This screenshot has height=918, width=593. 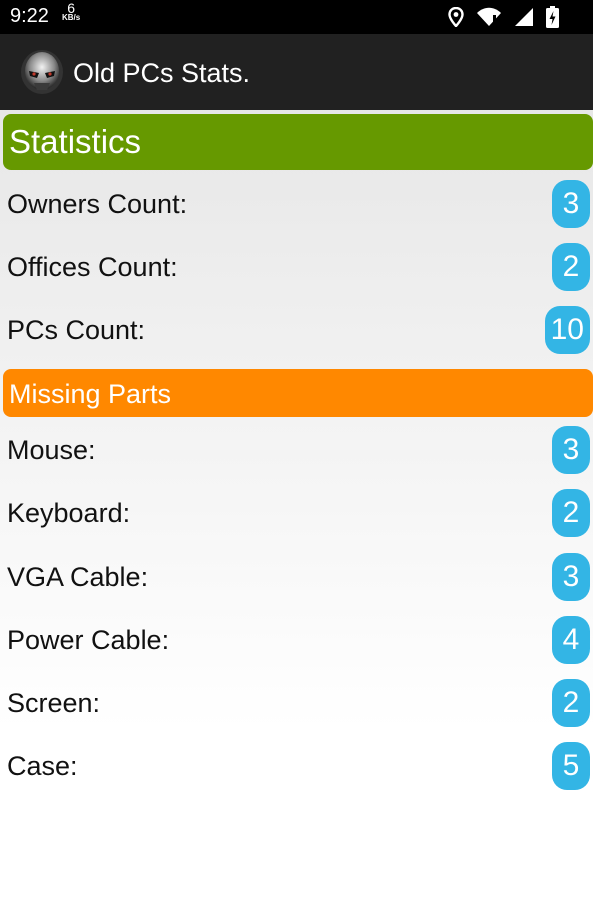 What do you see at coordinates (42, 72) in the screenshot?
I see `app-logo-icon` at bounding box center [42, 72].